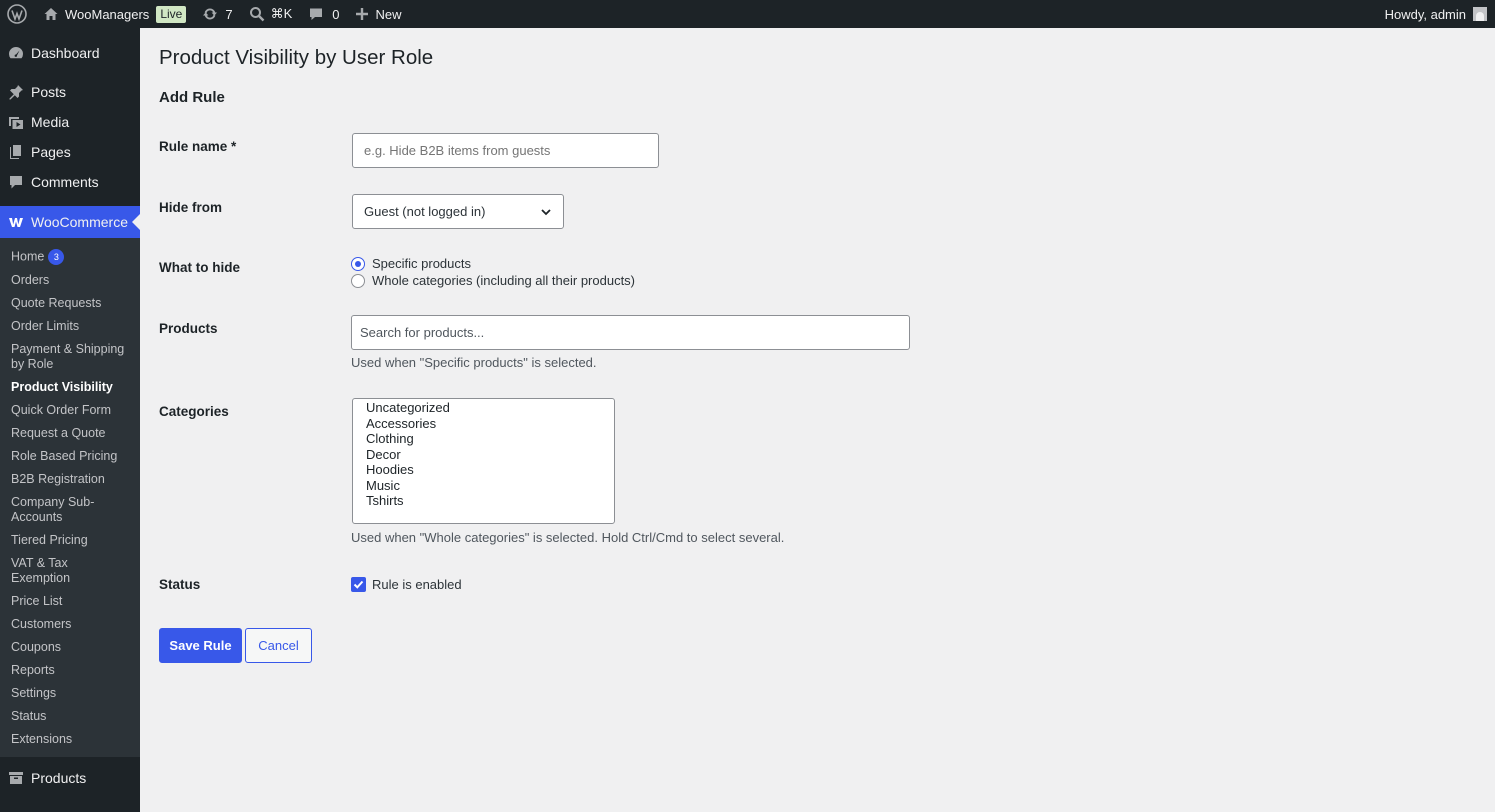  I want to click on save-rule-button: Save Rule, so click(200, 645).